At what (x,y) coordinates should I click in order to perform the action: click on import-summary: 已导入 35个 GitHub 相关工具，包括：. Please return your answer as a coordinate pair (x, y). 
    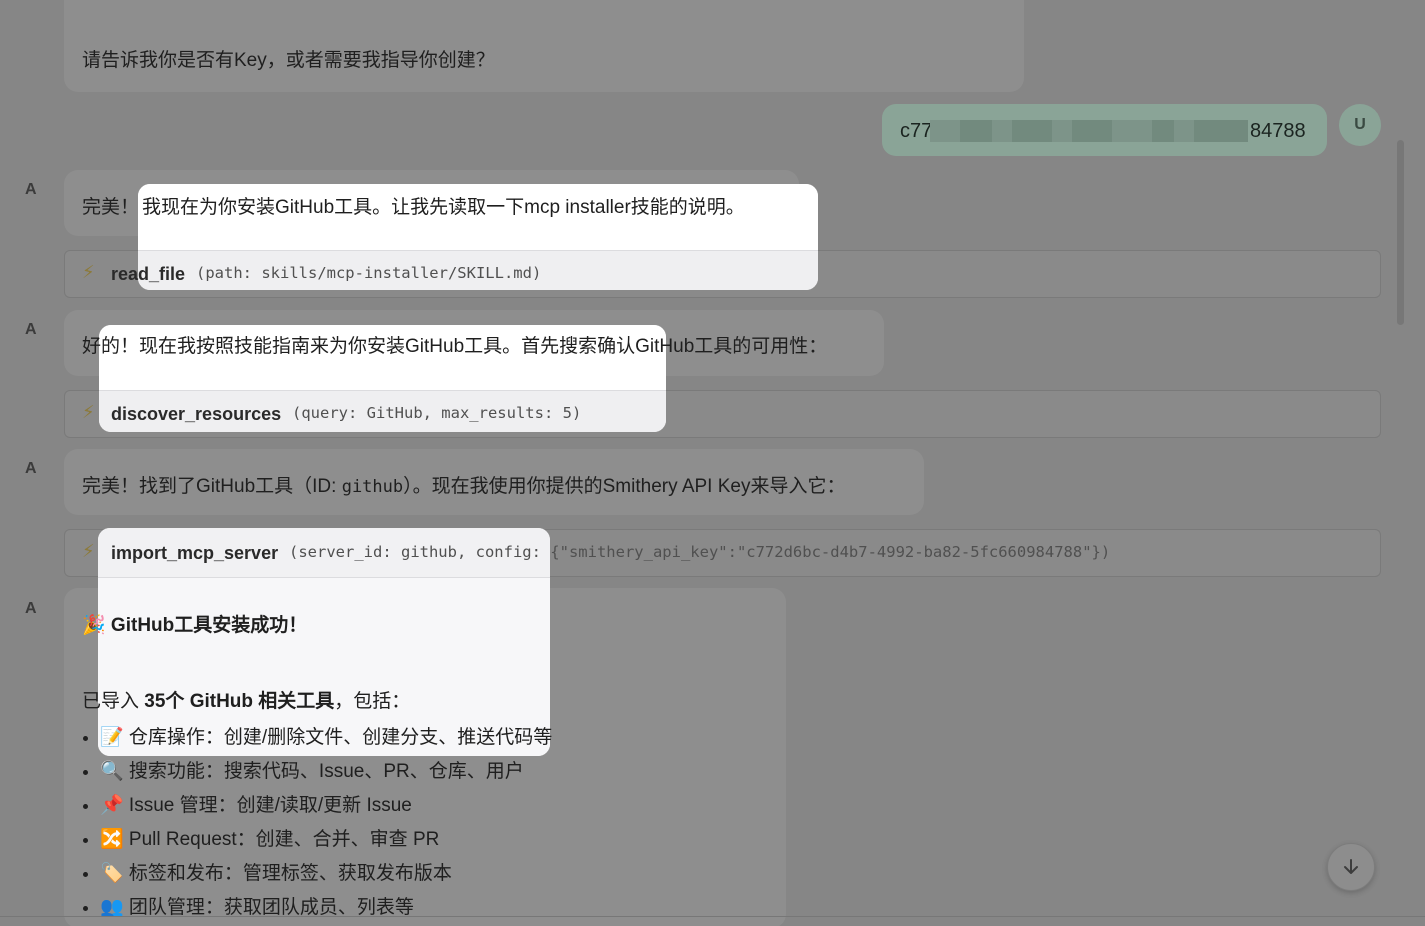
    Looking at the image, I should click on (246, 699).